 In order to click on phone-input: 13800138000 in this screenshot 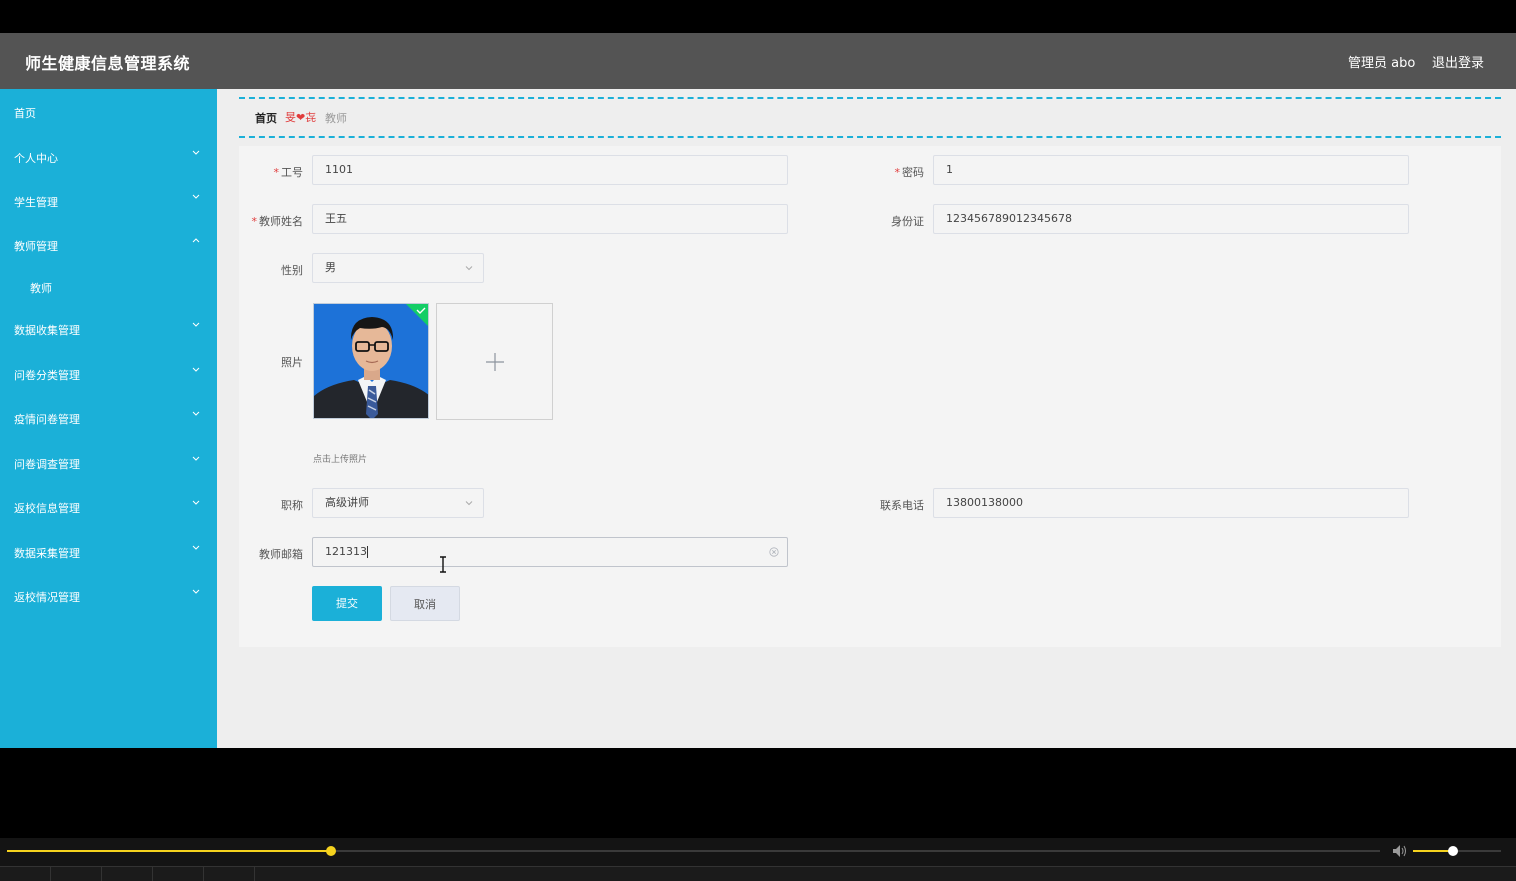, I will do `click(1171, 503)`.